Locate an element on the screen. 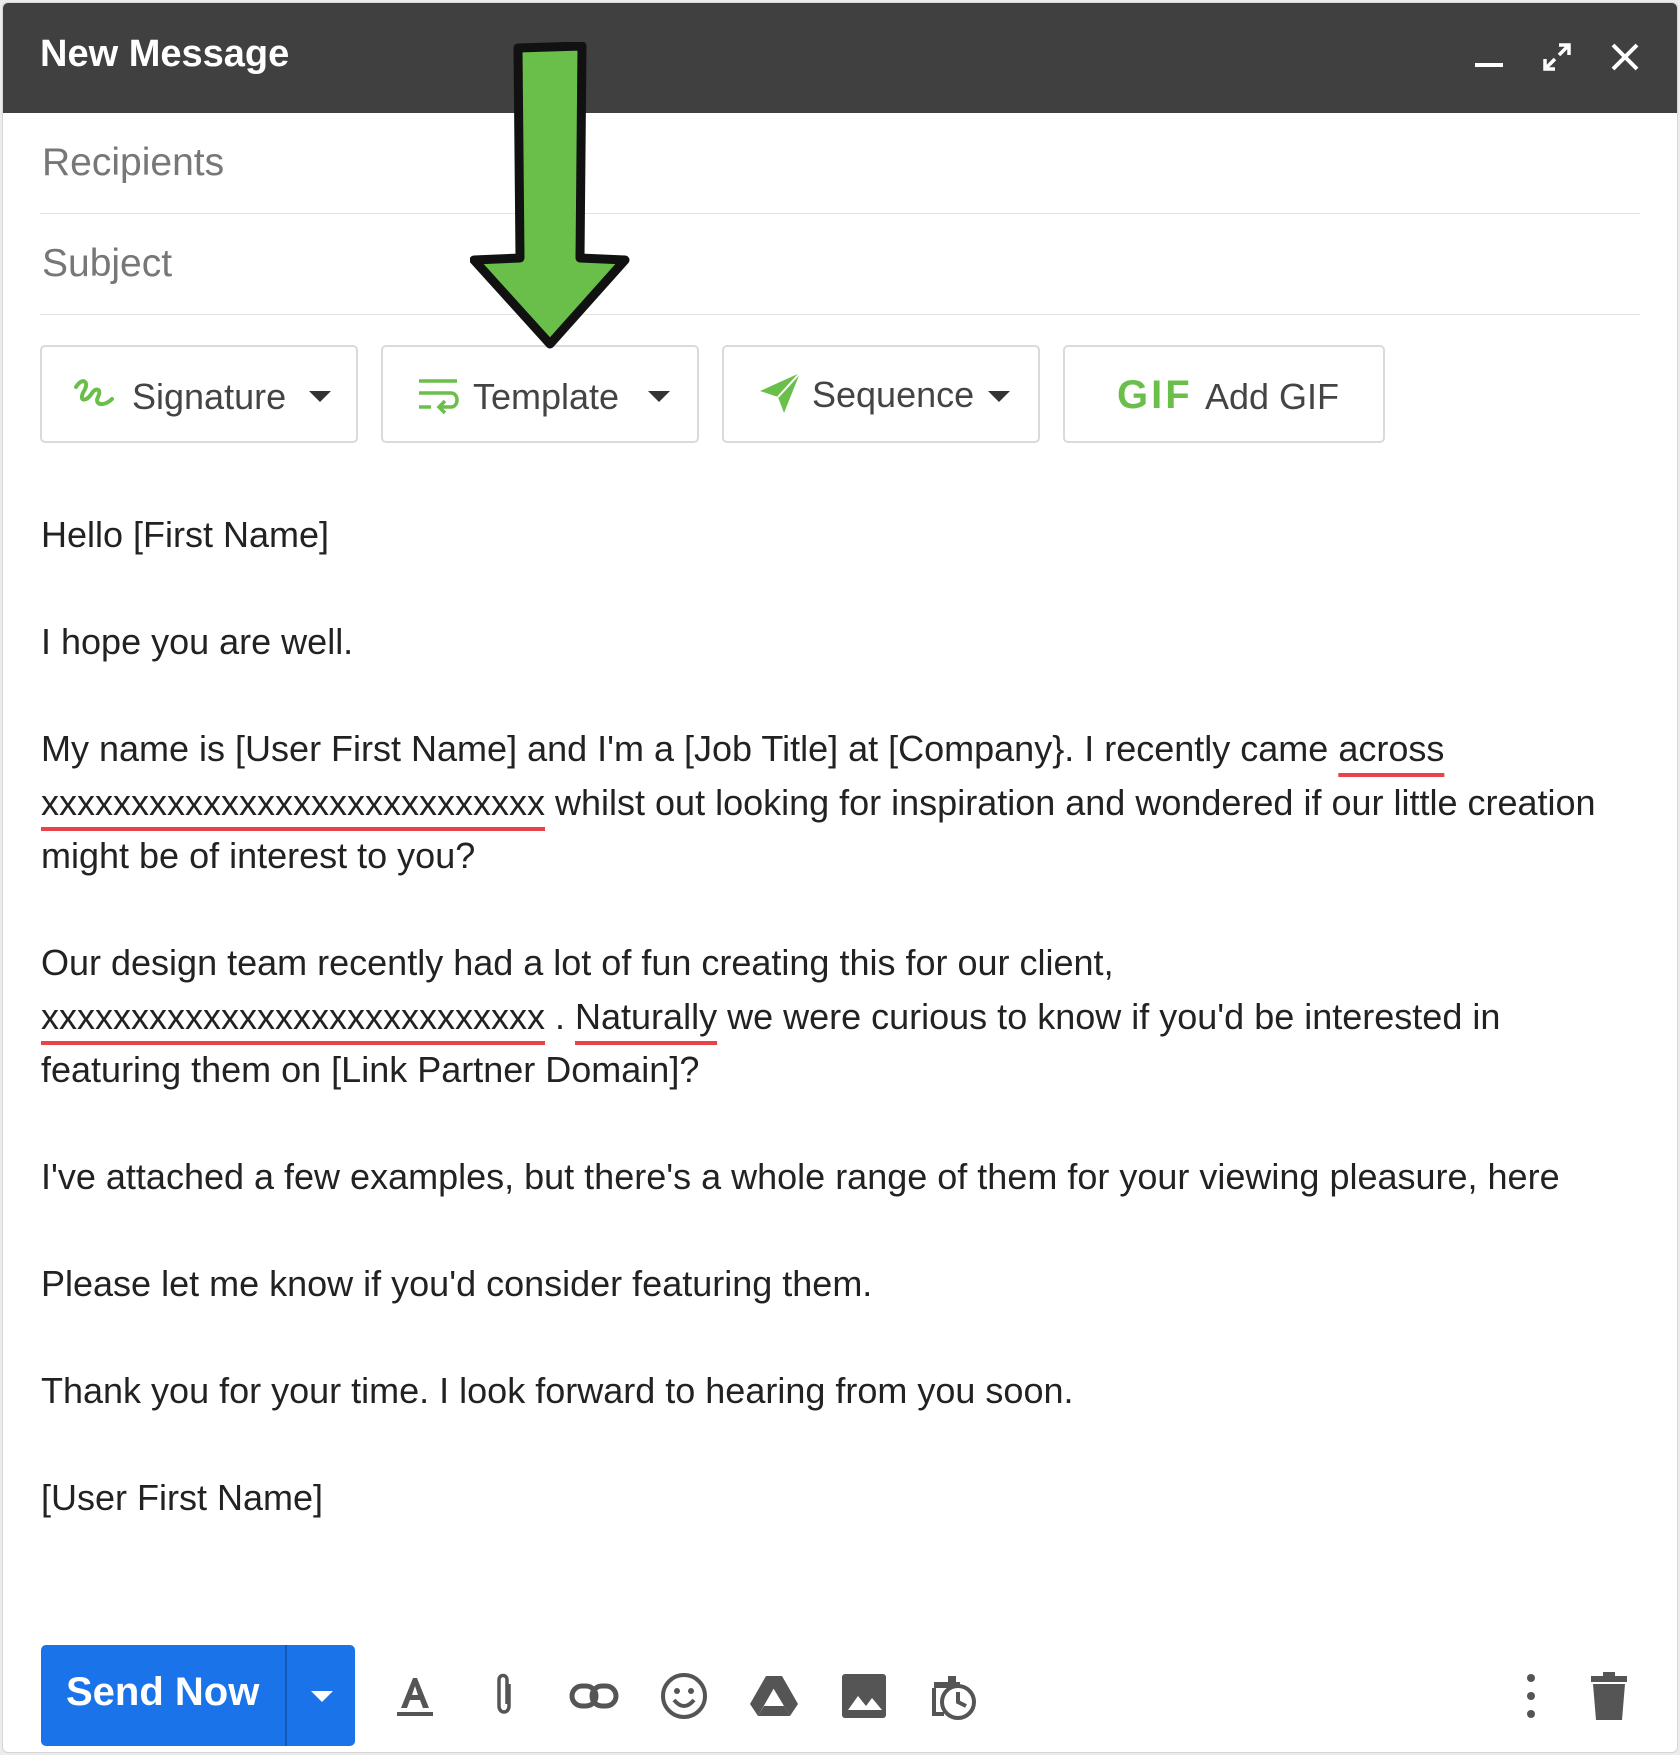  send-now-button: Send Now is located at coordinates (198, 1695).